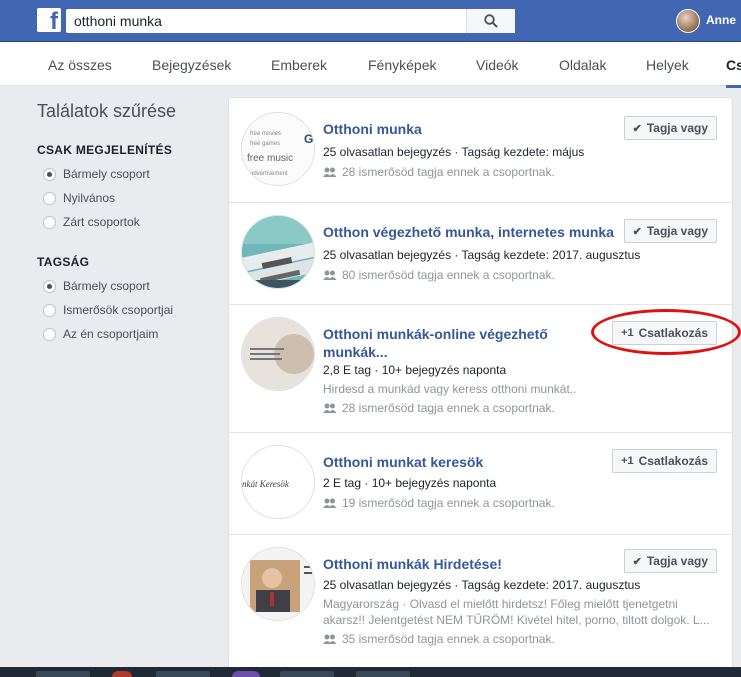 Image resolution: width=741 pixels, height=677 pixels. Describe the element at coordinates (733, 72) in the screenshot. I see `tab-groups: Cs` at that location.